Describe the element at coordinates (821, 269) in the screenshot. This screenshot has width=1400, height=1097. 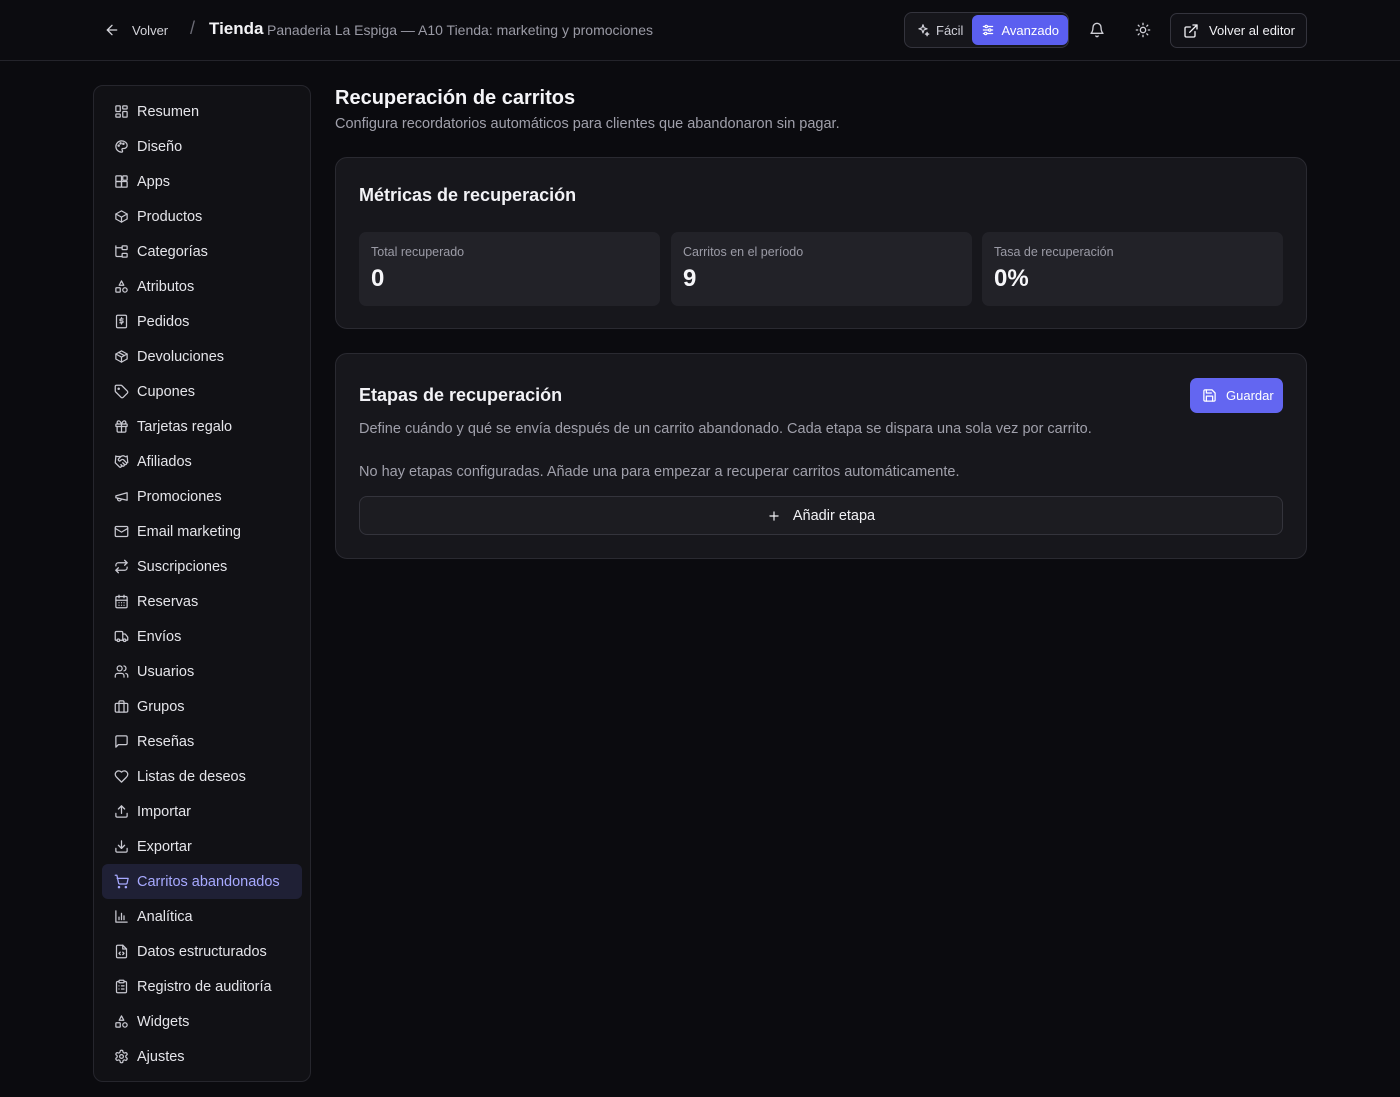
I see `metric-carts-in-period: Carritos en el período 9` at that location.